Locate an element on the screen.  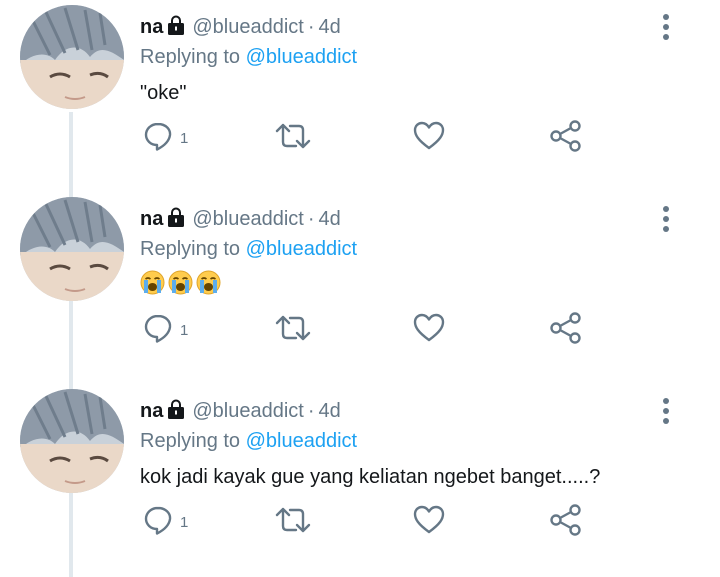
tweet-text: "oke" is located at coordinates (163, 93).